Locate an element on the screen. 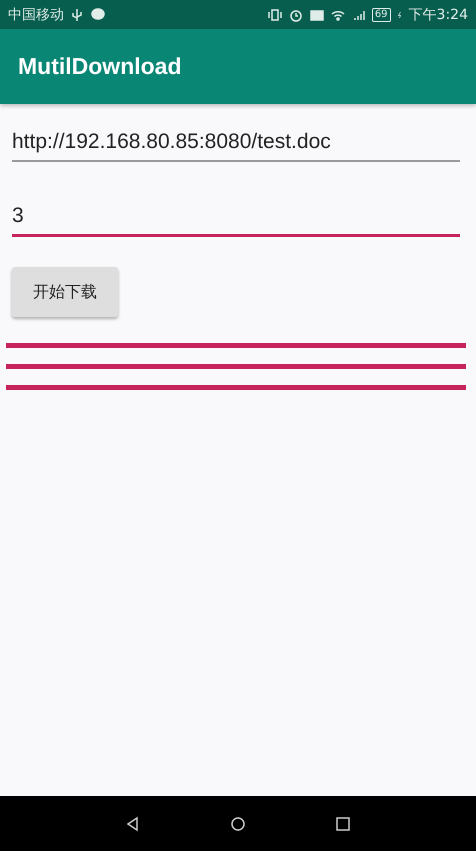 The width and height of the screenshot is (476, 851). vibrate-icon is located at coordinates (274, 14).